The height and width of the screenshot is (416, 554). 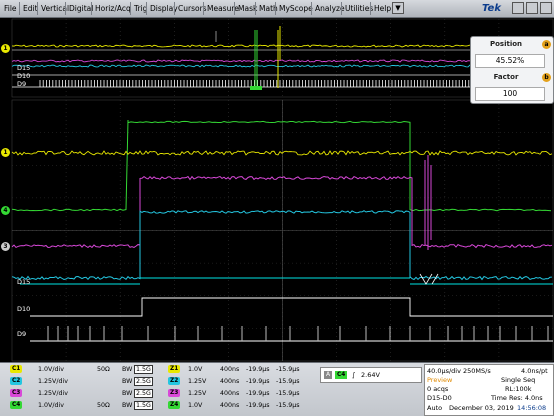 What do you see at coordinates (438, 389) in the screenshot?
I see `acq-count: 0 acqs` at bounding box center [438, 389].